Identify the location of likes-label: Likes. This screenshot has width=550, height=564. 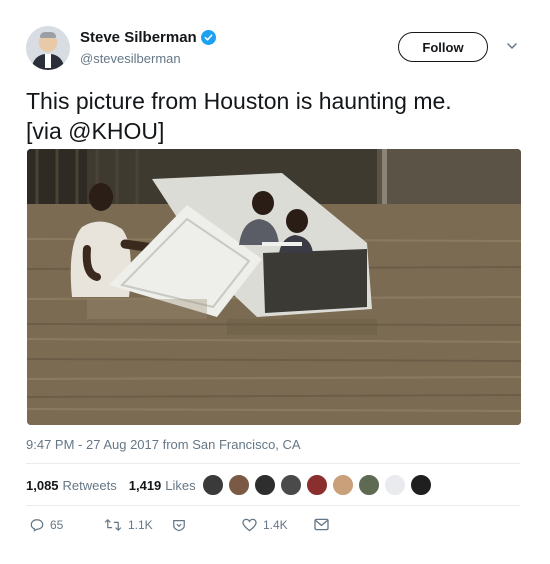
(180, 485).